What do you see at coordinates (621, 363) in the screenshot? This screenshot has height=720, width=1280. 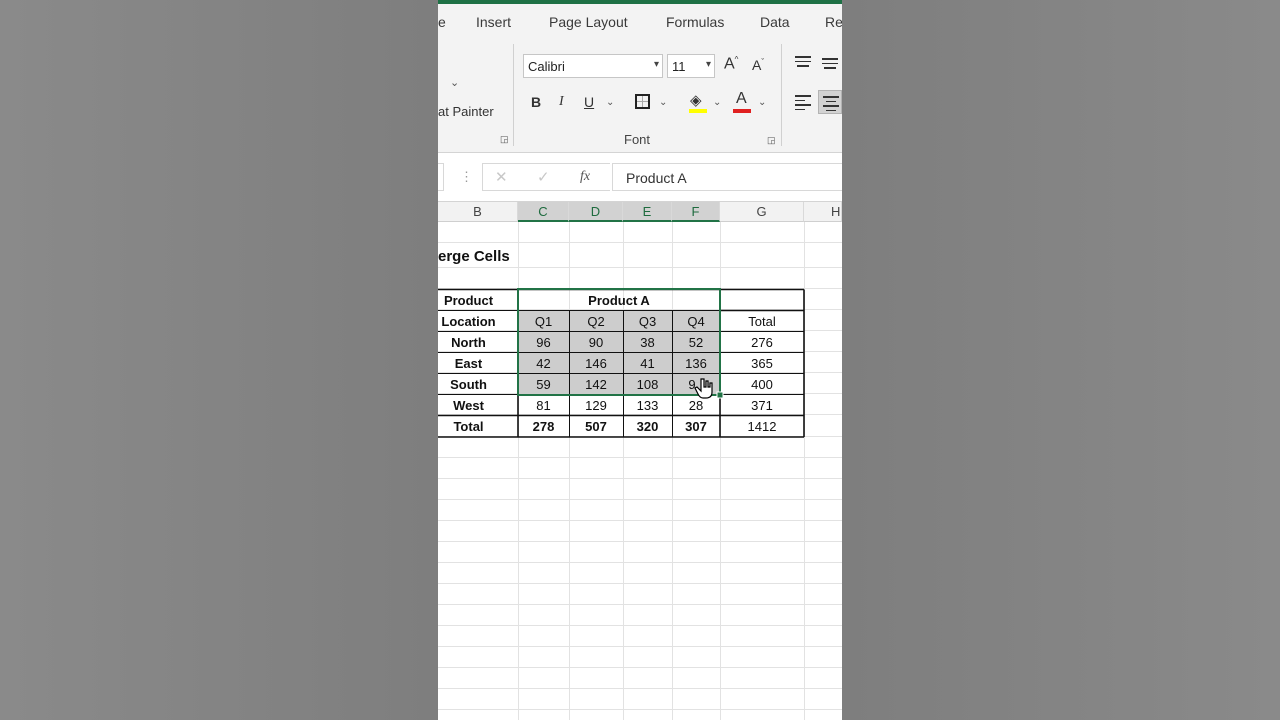 I see `table-borders` at bounding box center [621, 363].